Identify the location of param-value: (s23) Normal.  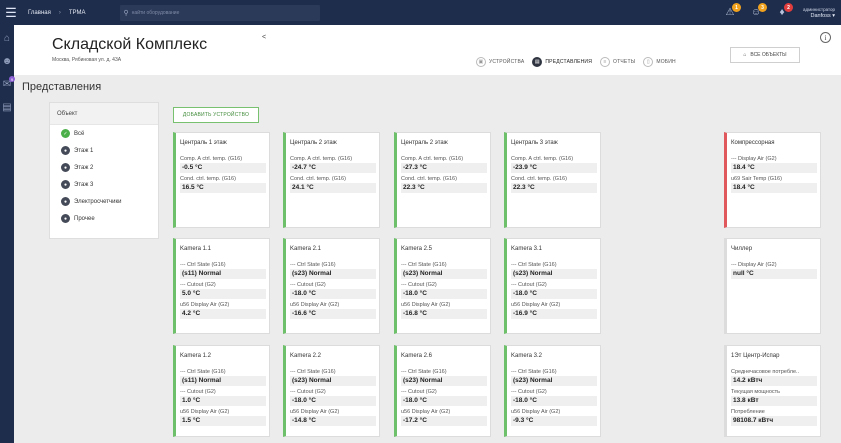
(554, 381).